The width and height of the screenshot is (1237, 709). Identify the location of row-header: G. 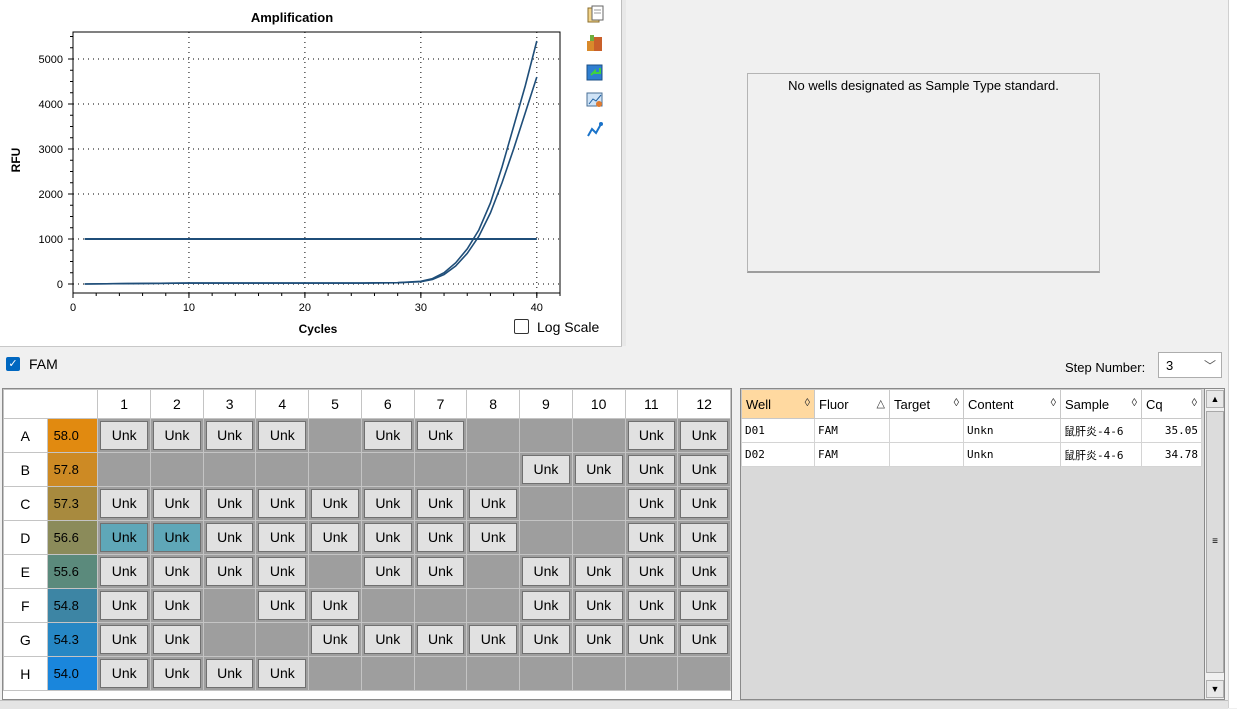
(25, 639).